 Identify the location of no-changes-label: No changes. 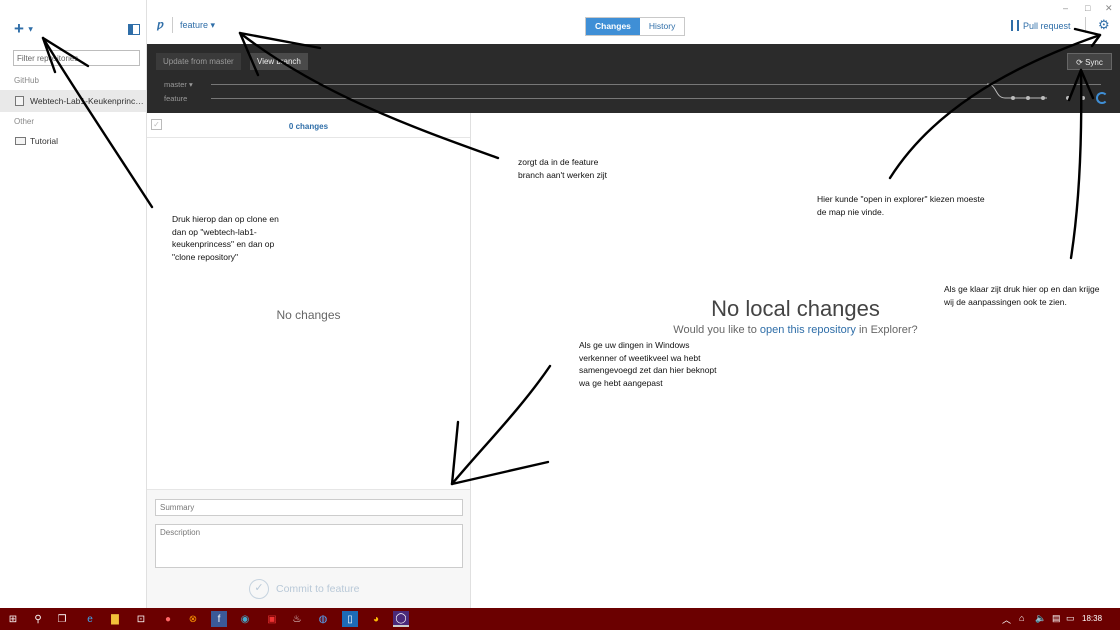
(308, 315).